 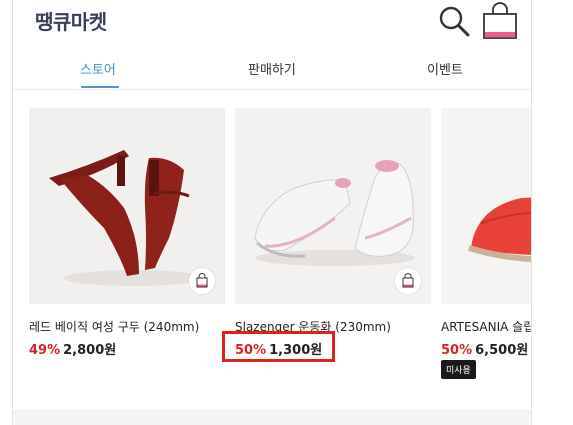 What do you see at coordinates (90, 350) in the screenshot?
I see `product-price: 2,800원` at bounding box center [90, 350].